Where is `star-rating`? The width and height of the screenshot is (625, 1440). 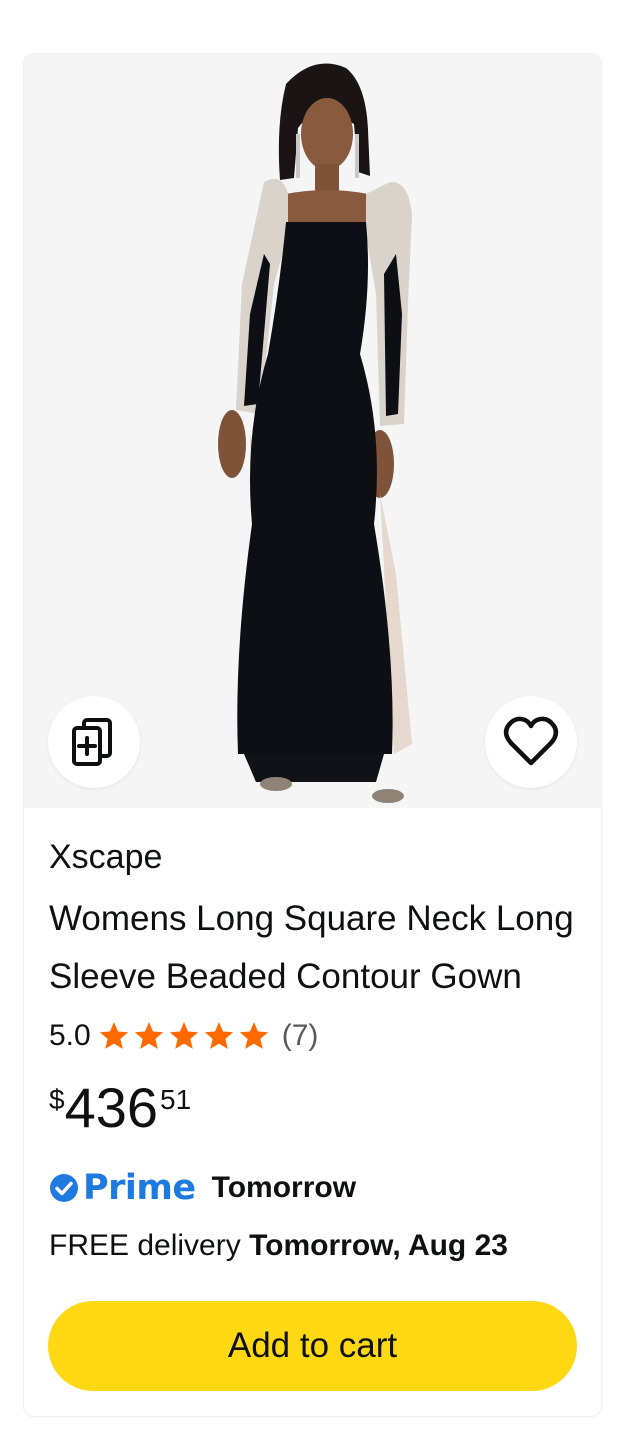
star-rating is located at coordinates (184, 1036).